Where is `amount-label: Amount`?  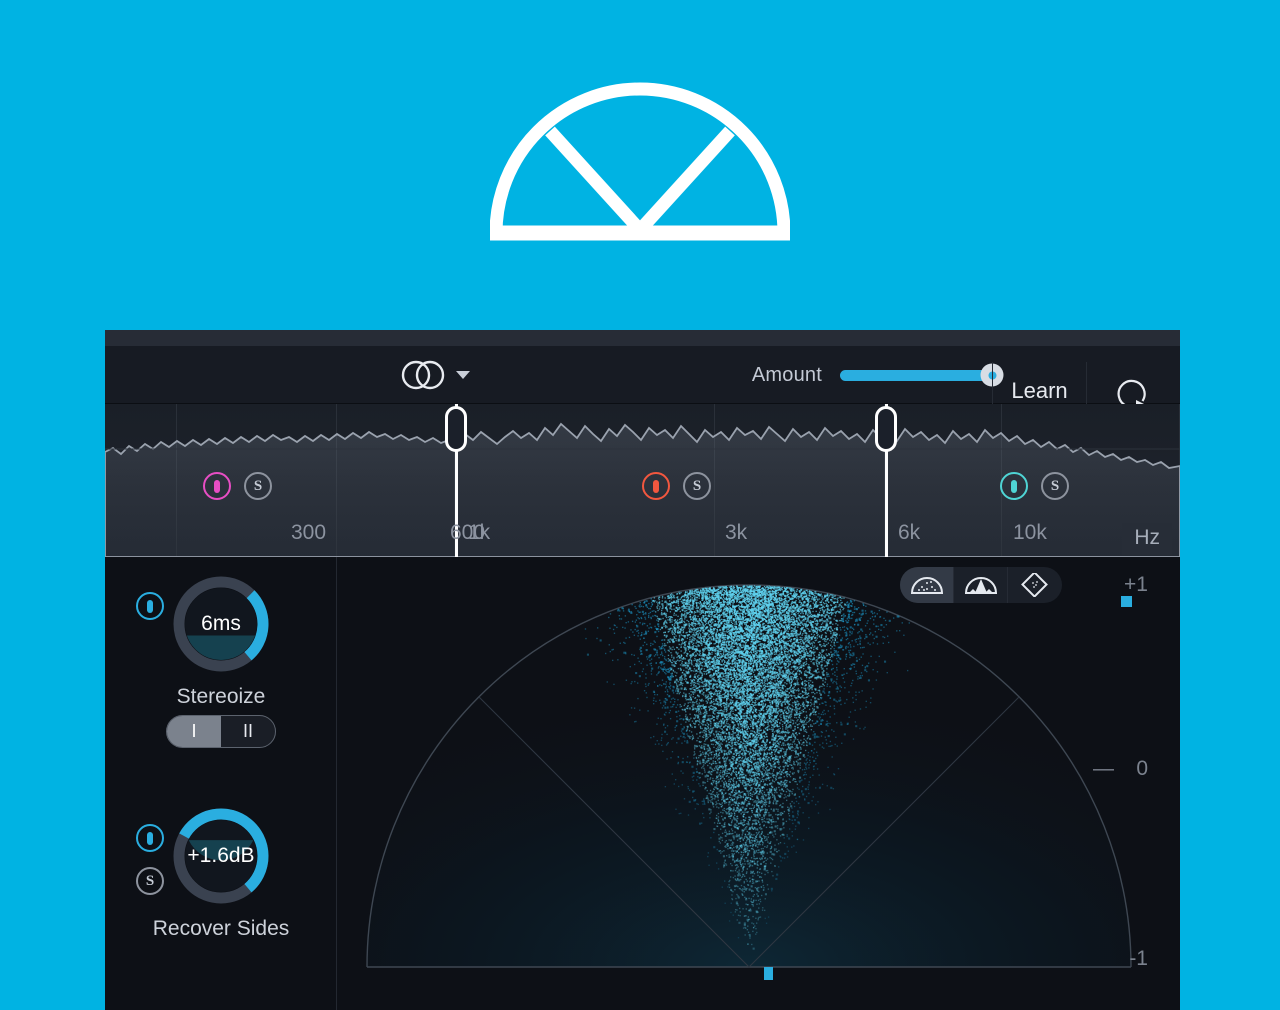
amount-label: Amount is located at coordinates (786, 374).